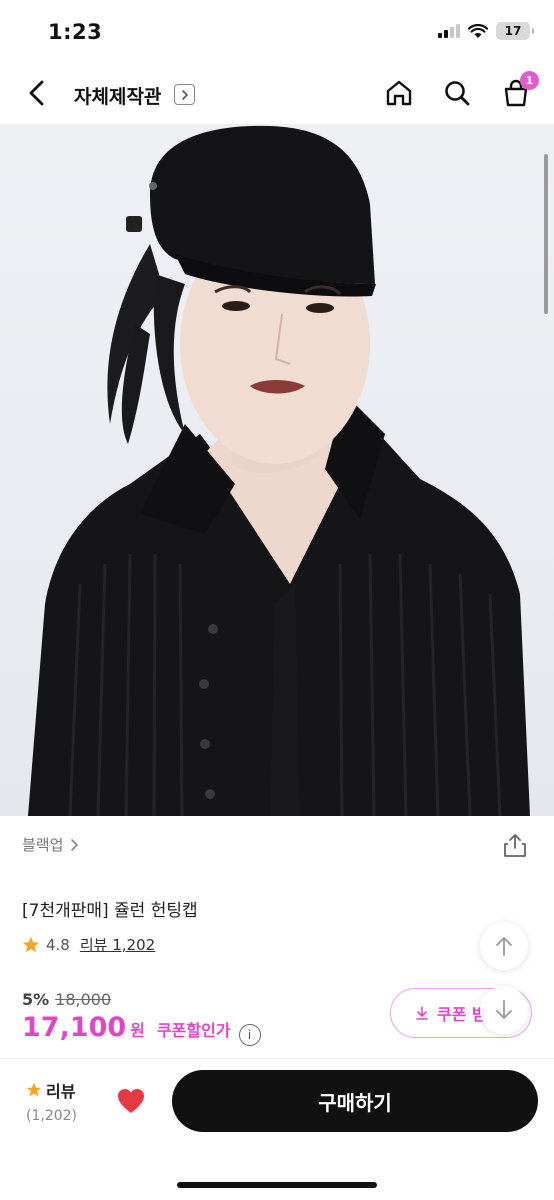  I want to click on original-price: 18,000, so click(83, 999).